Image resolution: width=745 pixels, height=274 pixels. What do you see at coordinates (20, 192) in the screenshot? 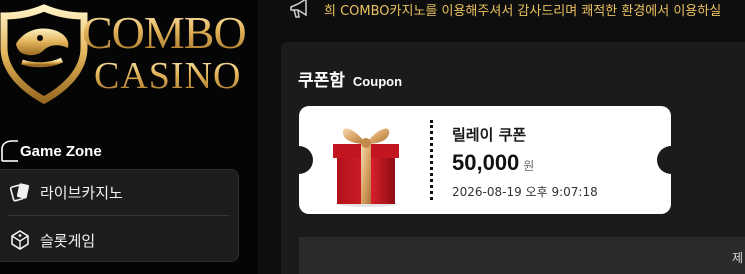
I see `playing-cards-icon` at bounding box center [20, 192].